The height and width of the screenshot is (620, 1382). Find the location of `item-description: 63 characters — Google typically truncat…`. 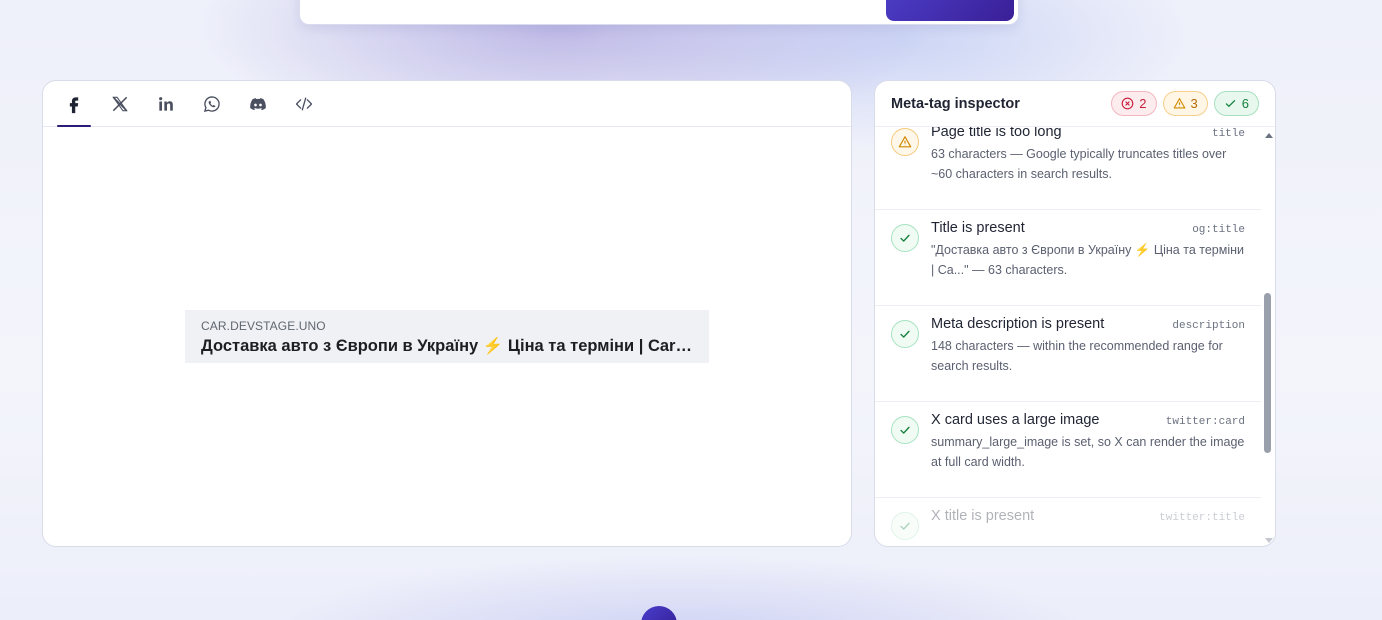

item-description: 63 characters — Google typically truncat… is located at coordinates (1079, 164).